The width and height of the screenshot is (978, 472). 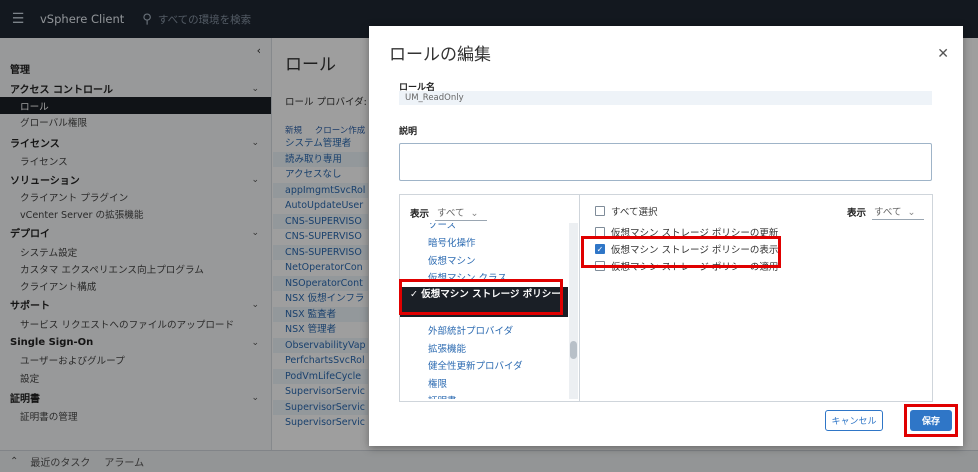 What do you see at coordinates (420, 214) in the screenshot?
I see `left-view-label: 表示` at bounding box center [420, 214].